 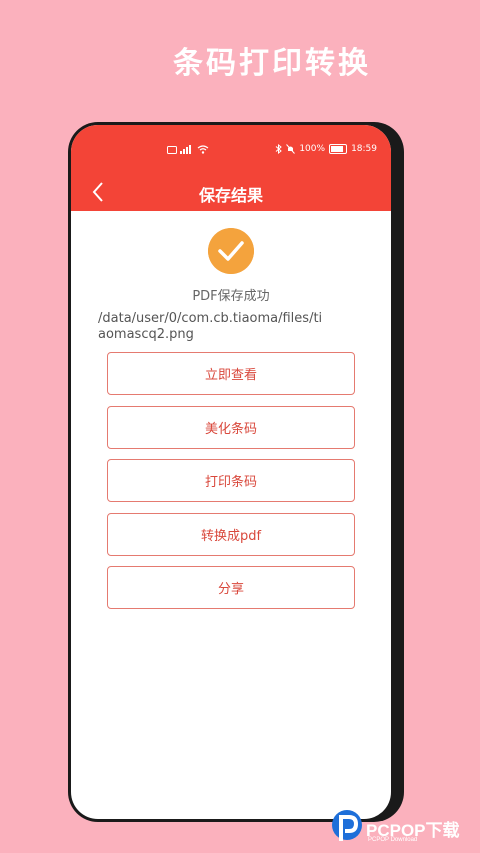 What do you see at coordinates (172, 149) in the screenshot?
I see `hd-badge-icon` at bounding box center [172, 149].